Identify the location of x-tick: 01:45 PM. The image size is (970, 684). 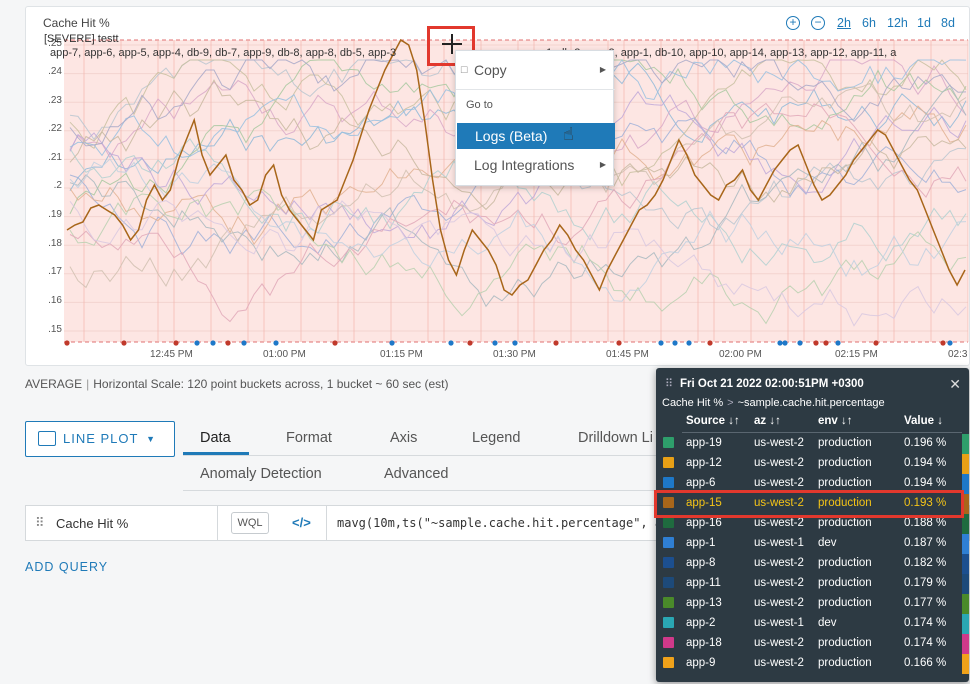
(627, 354).